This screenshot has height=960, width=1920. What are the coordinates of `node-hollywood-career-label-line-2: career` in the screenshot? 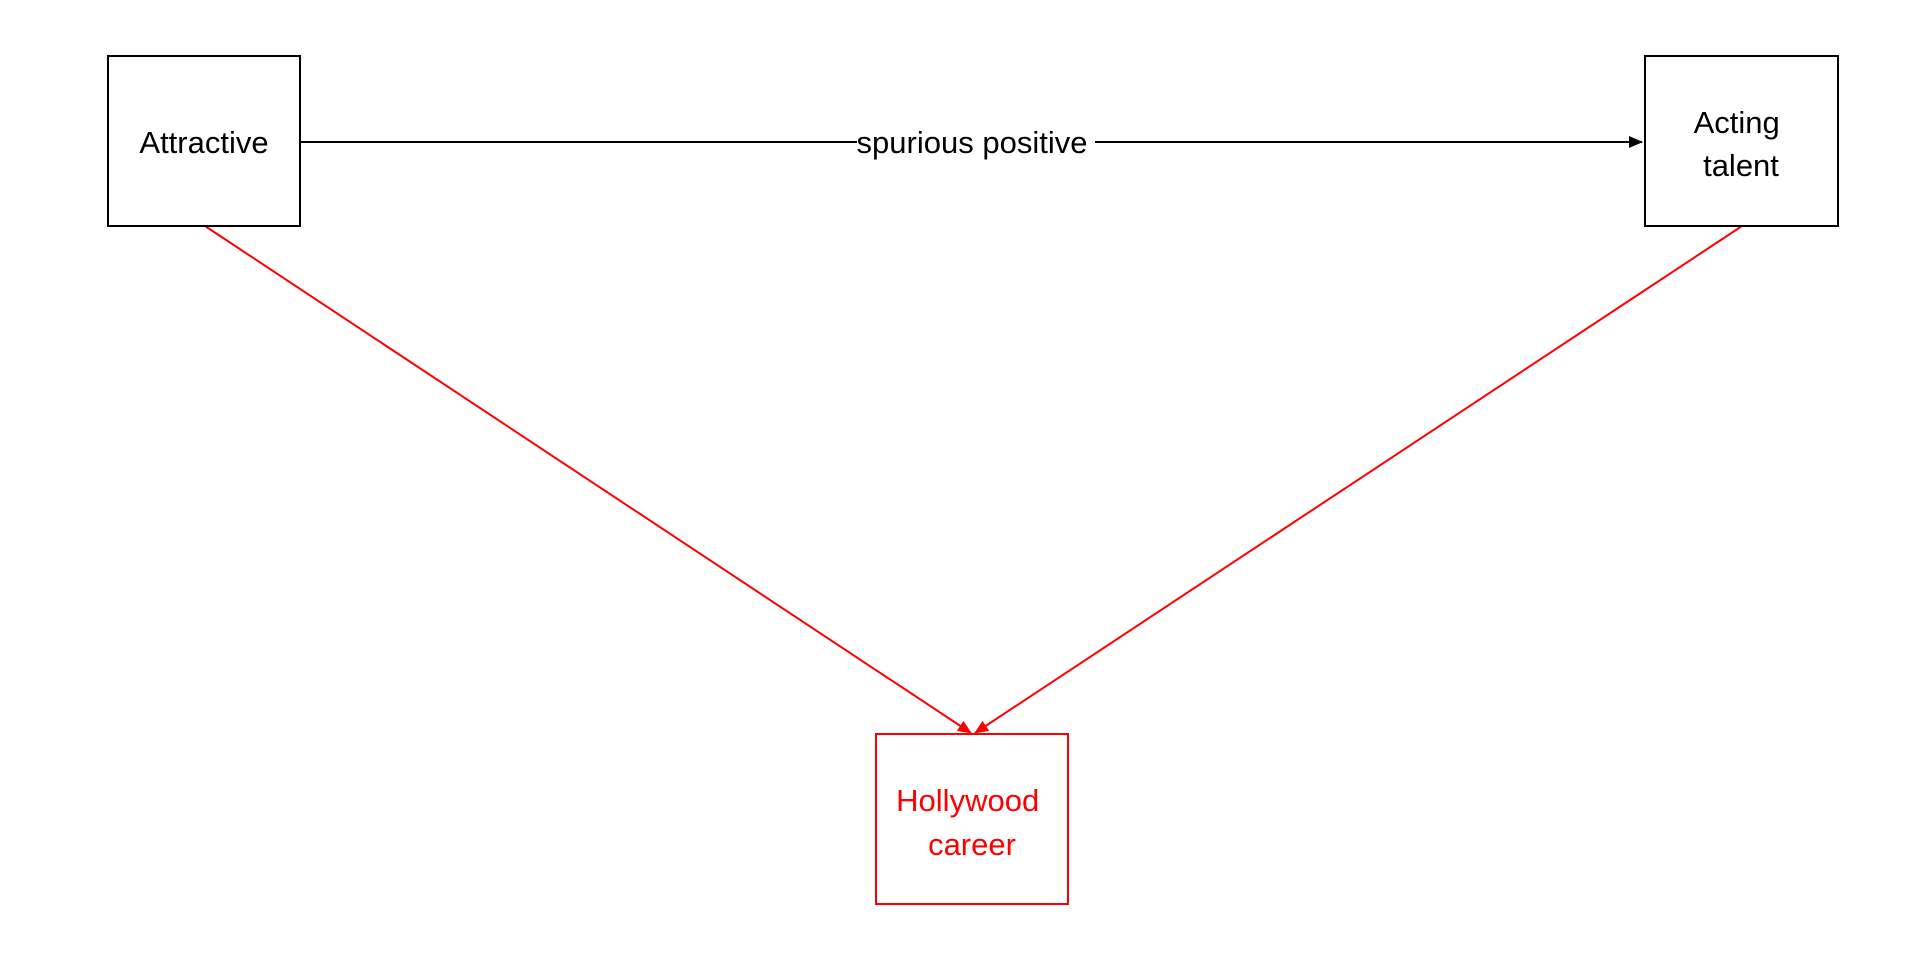 It's located at (972, 844).